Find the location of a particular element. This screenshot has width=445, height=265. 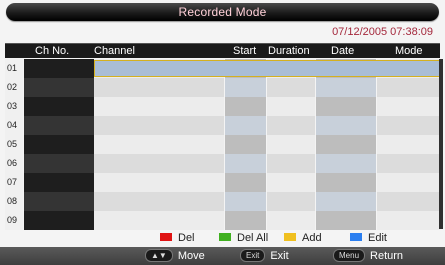

table-row: 07 is located at coordinates (222, 182).